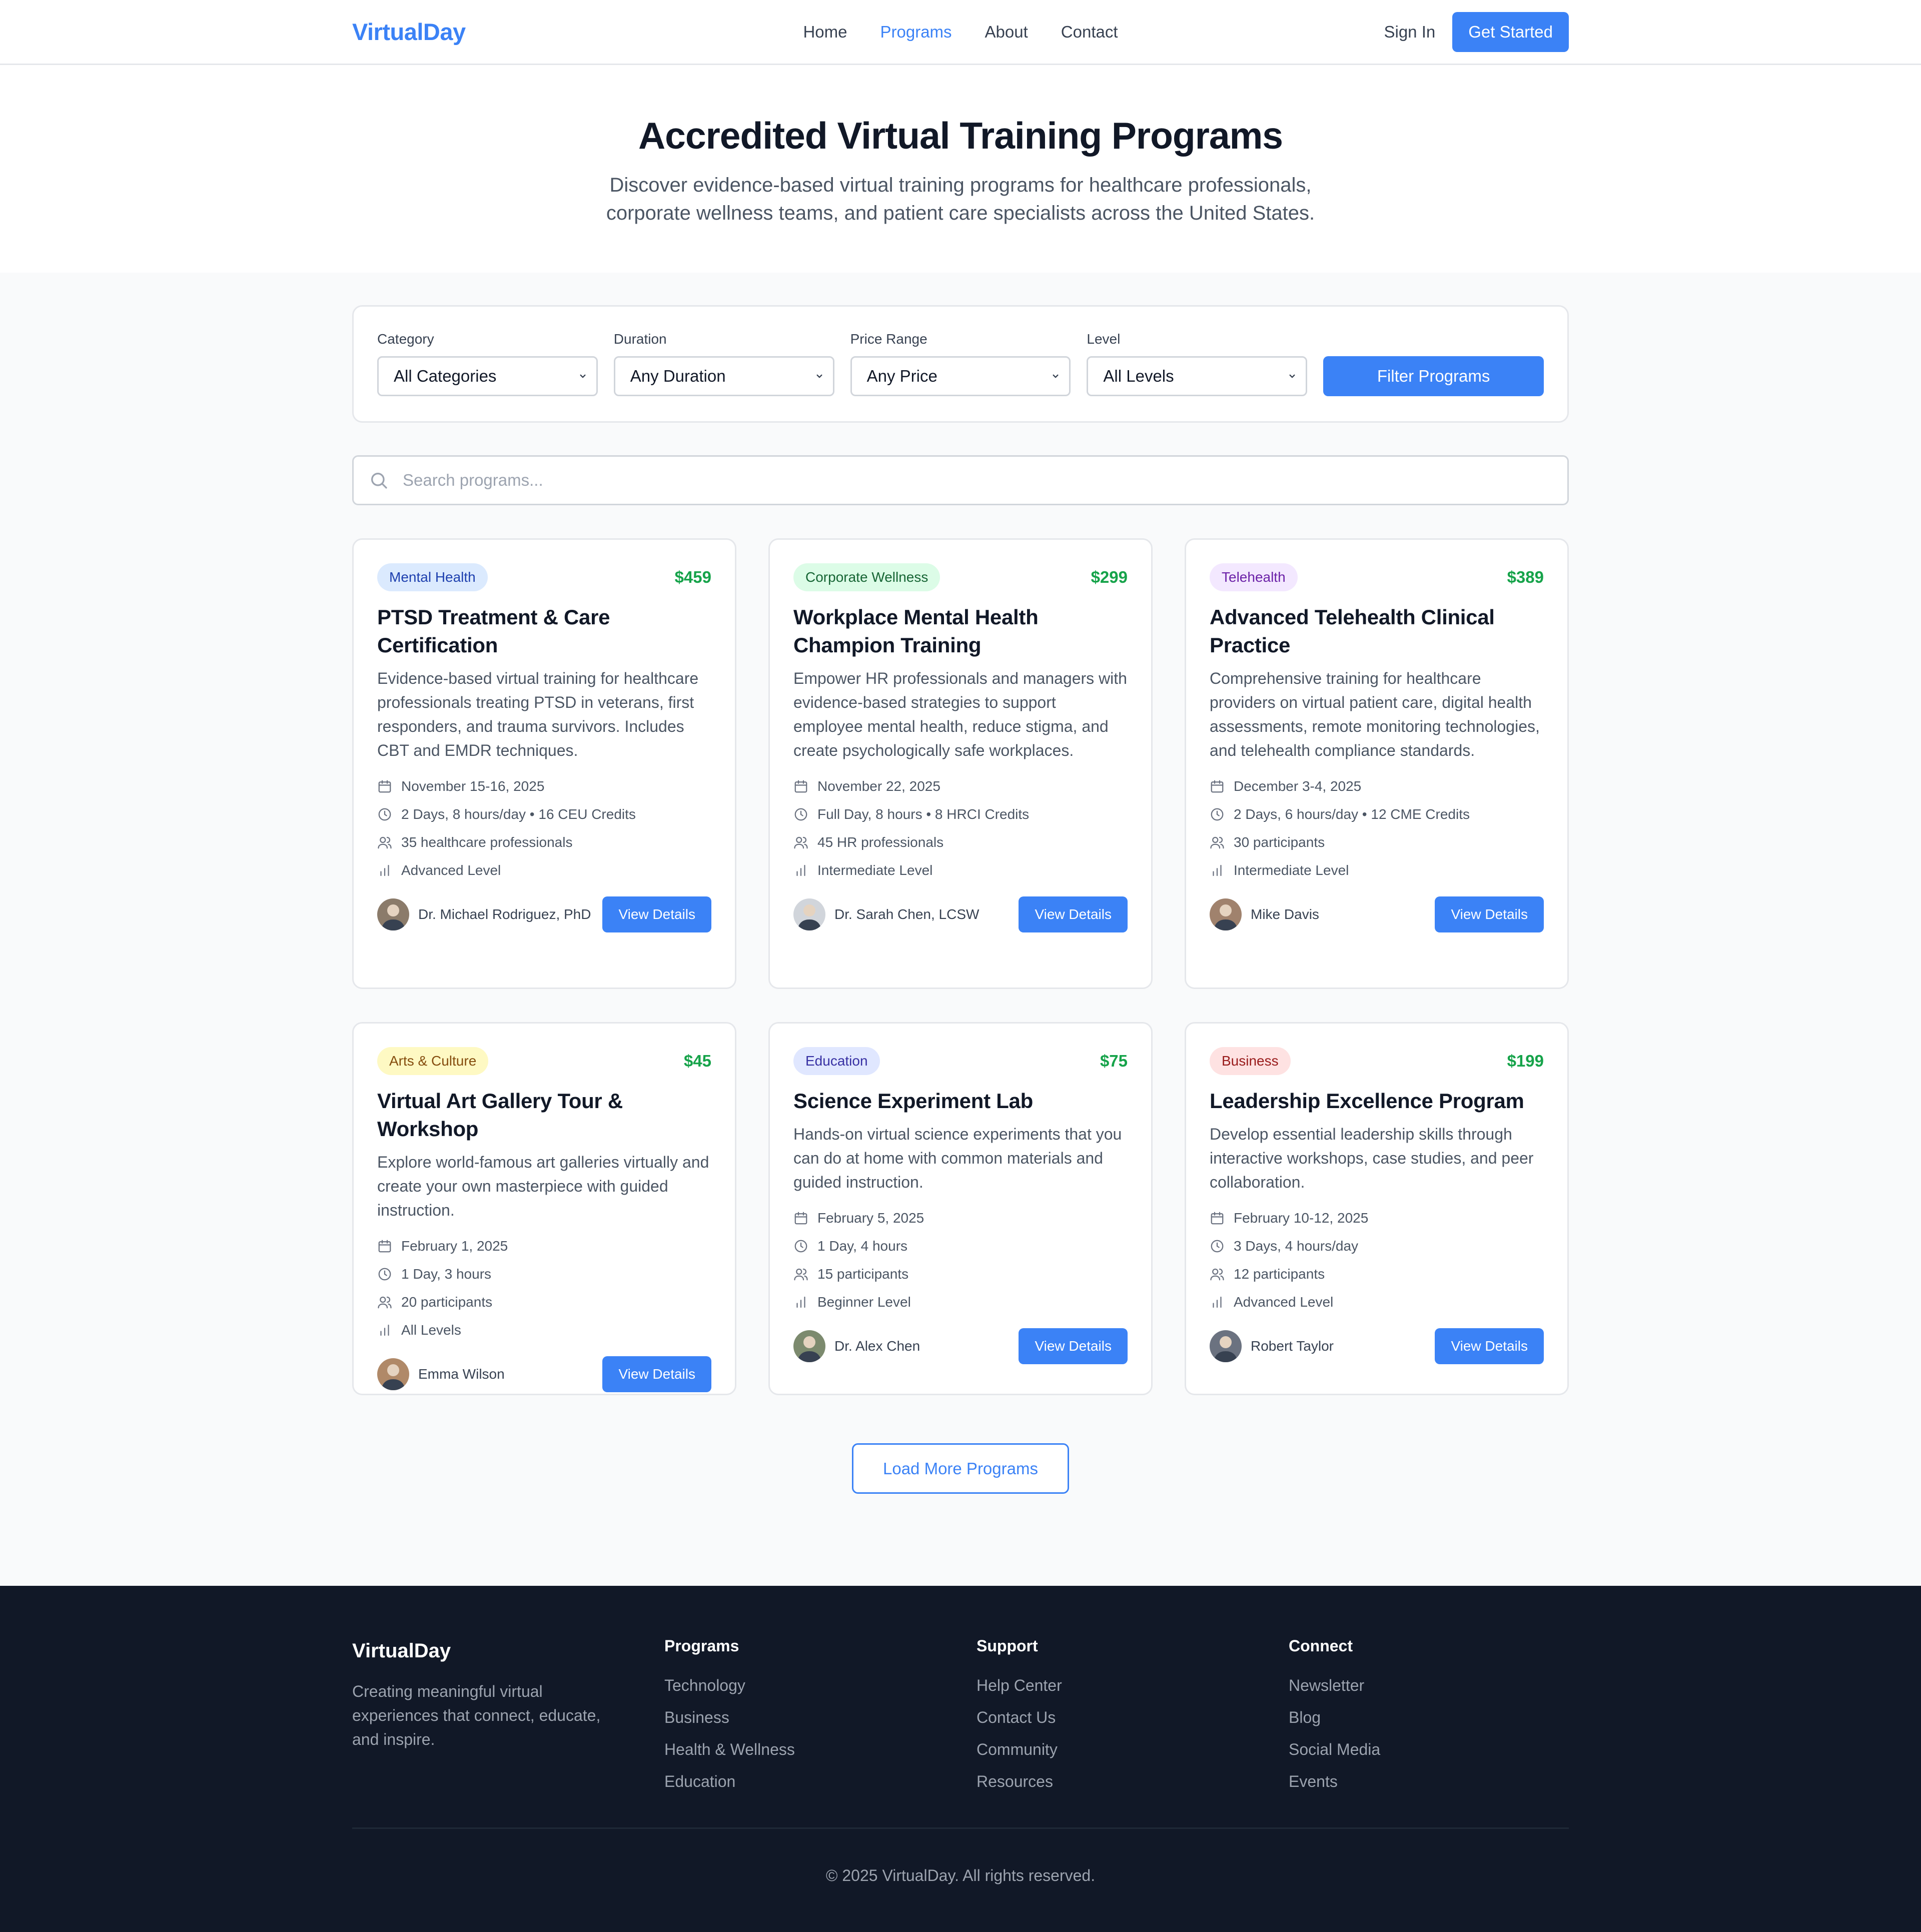 This screenshot has width=1921, height=1932. Describe the element at coordinates (544, 631) in the screenshot. I see `program-title: PTSD Treatment & Care Certification` at that location.